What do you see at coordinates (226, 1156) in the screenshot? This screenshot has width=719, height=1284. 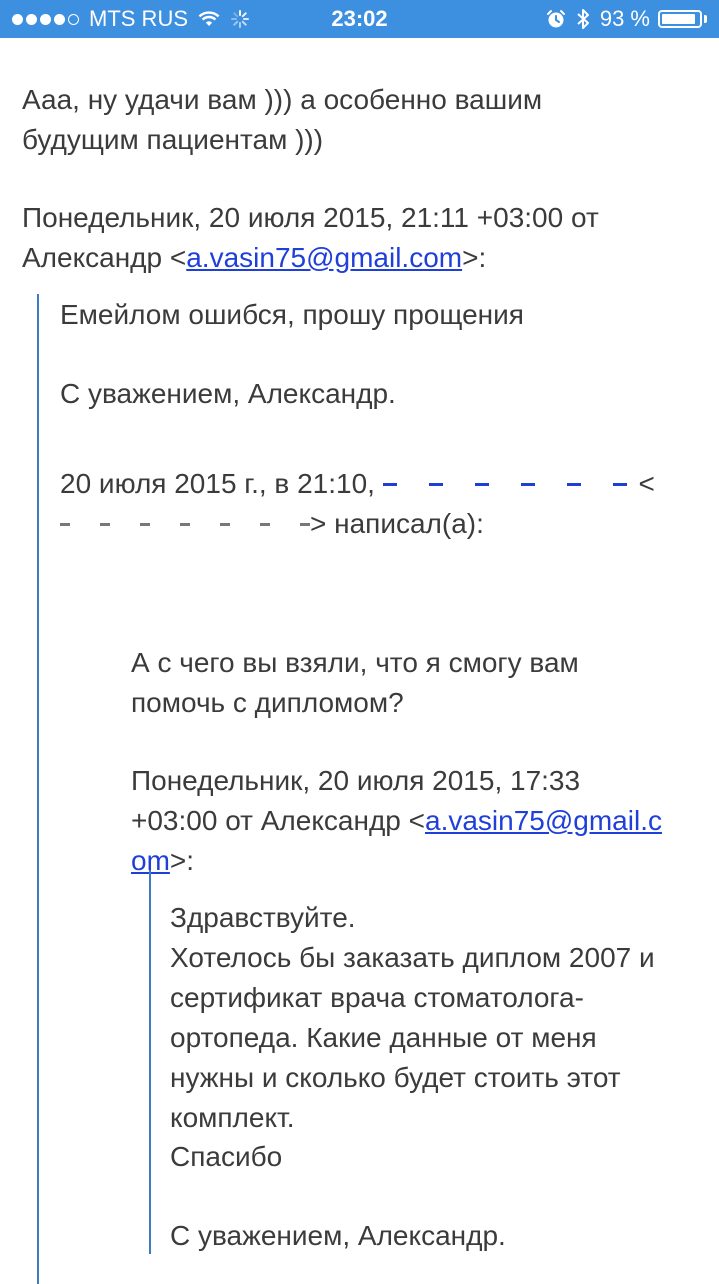 I see `quote-2-line-7: Спасибо` at bounding box center [226, 1156].